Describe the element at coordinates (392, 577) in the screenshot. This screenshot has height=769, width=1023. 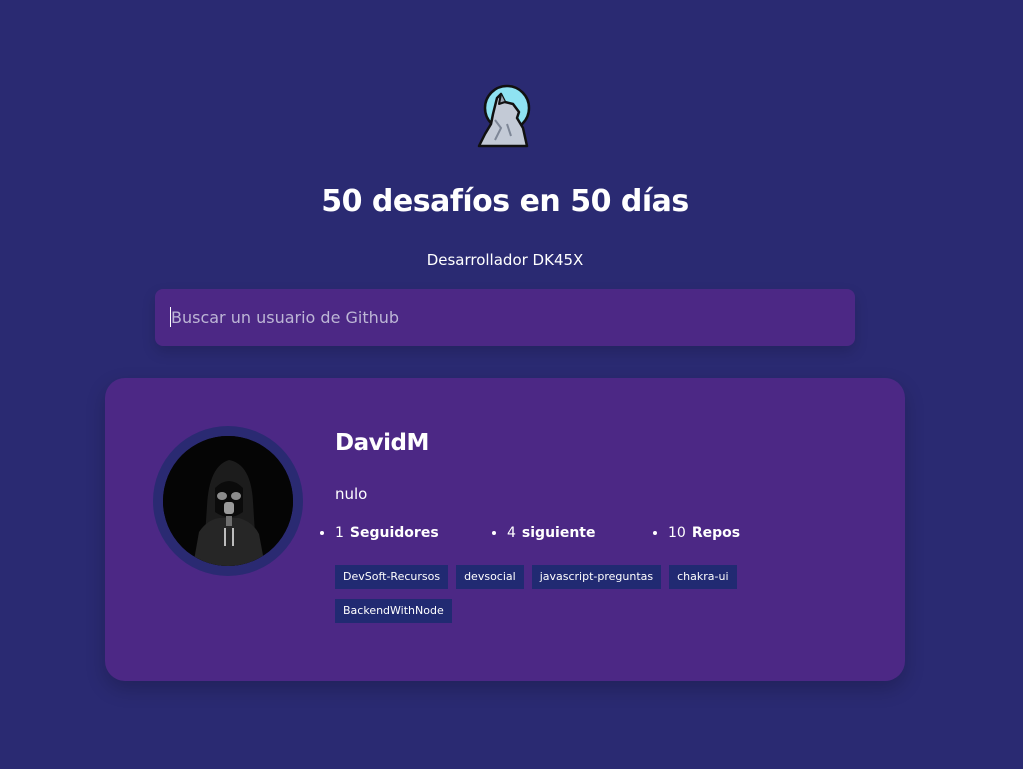
I see `repo-link: DevSoft-Recursos` at that location.